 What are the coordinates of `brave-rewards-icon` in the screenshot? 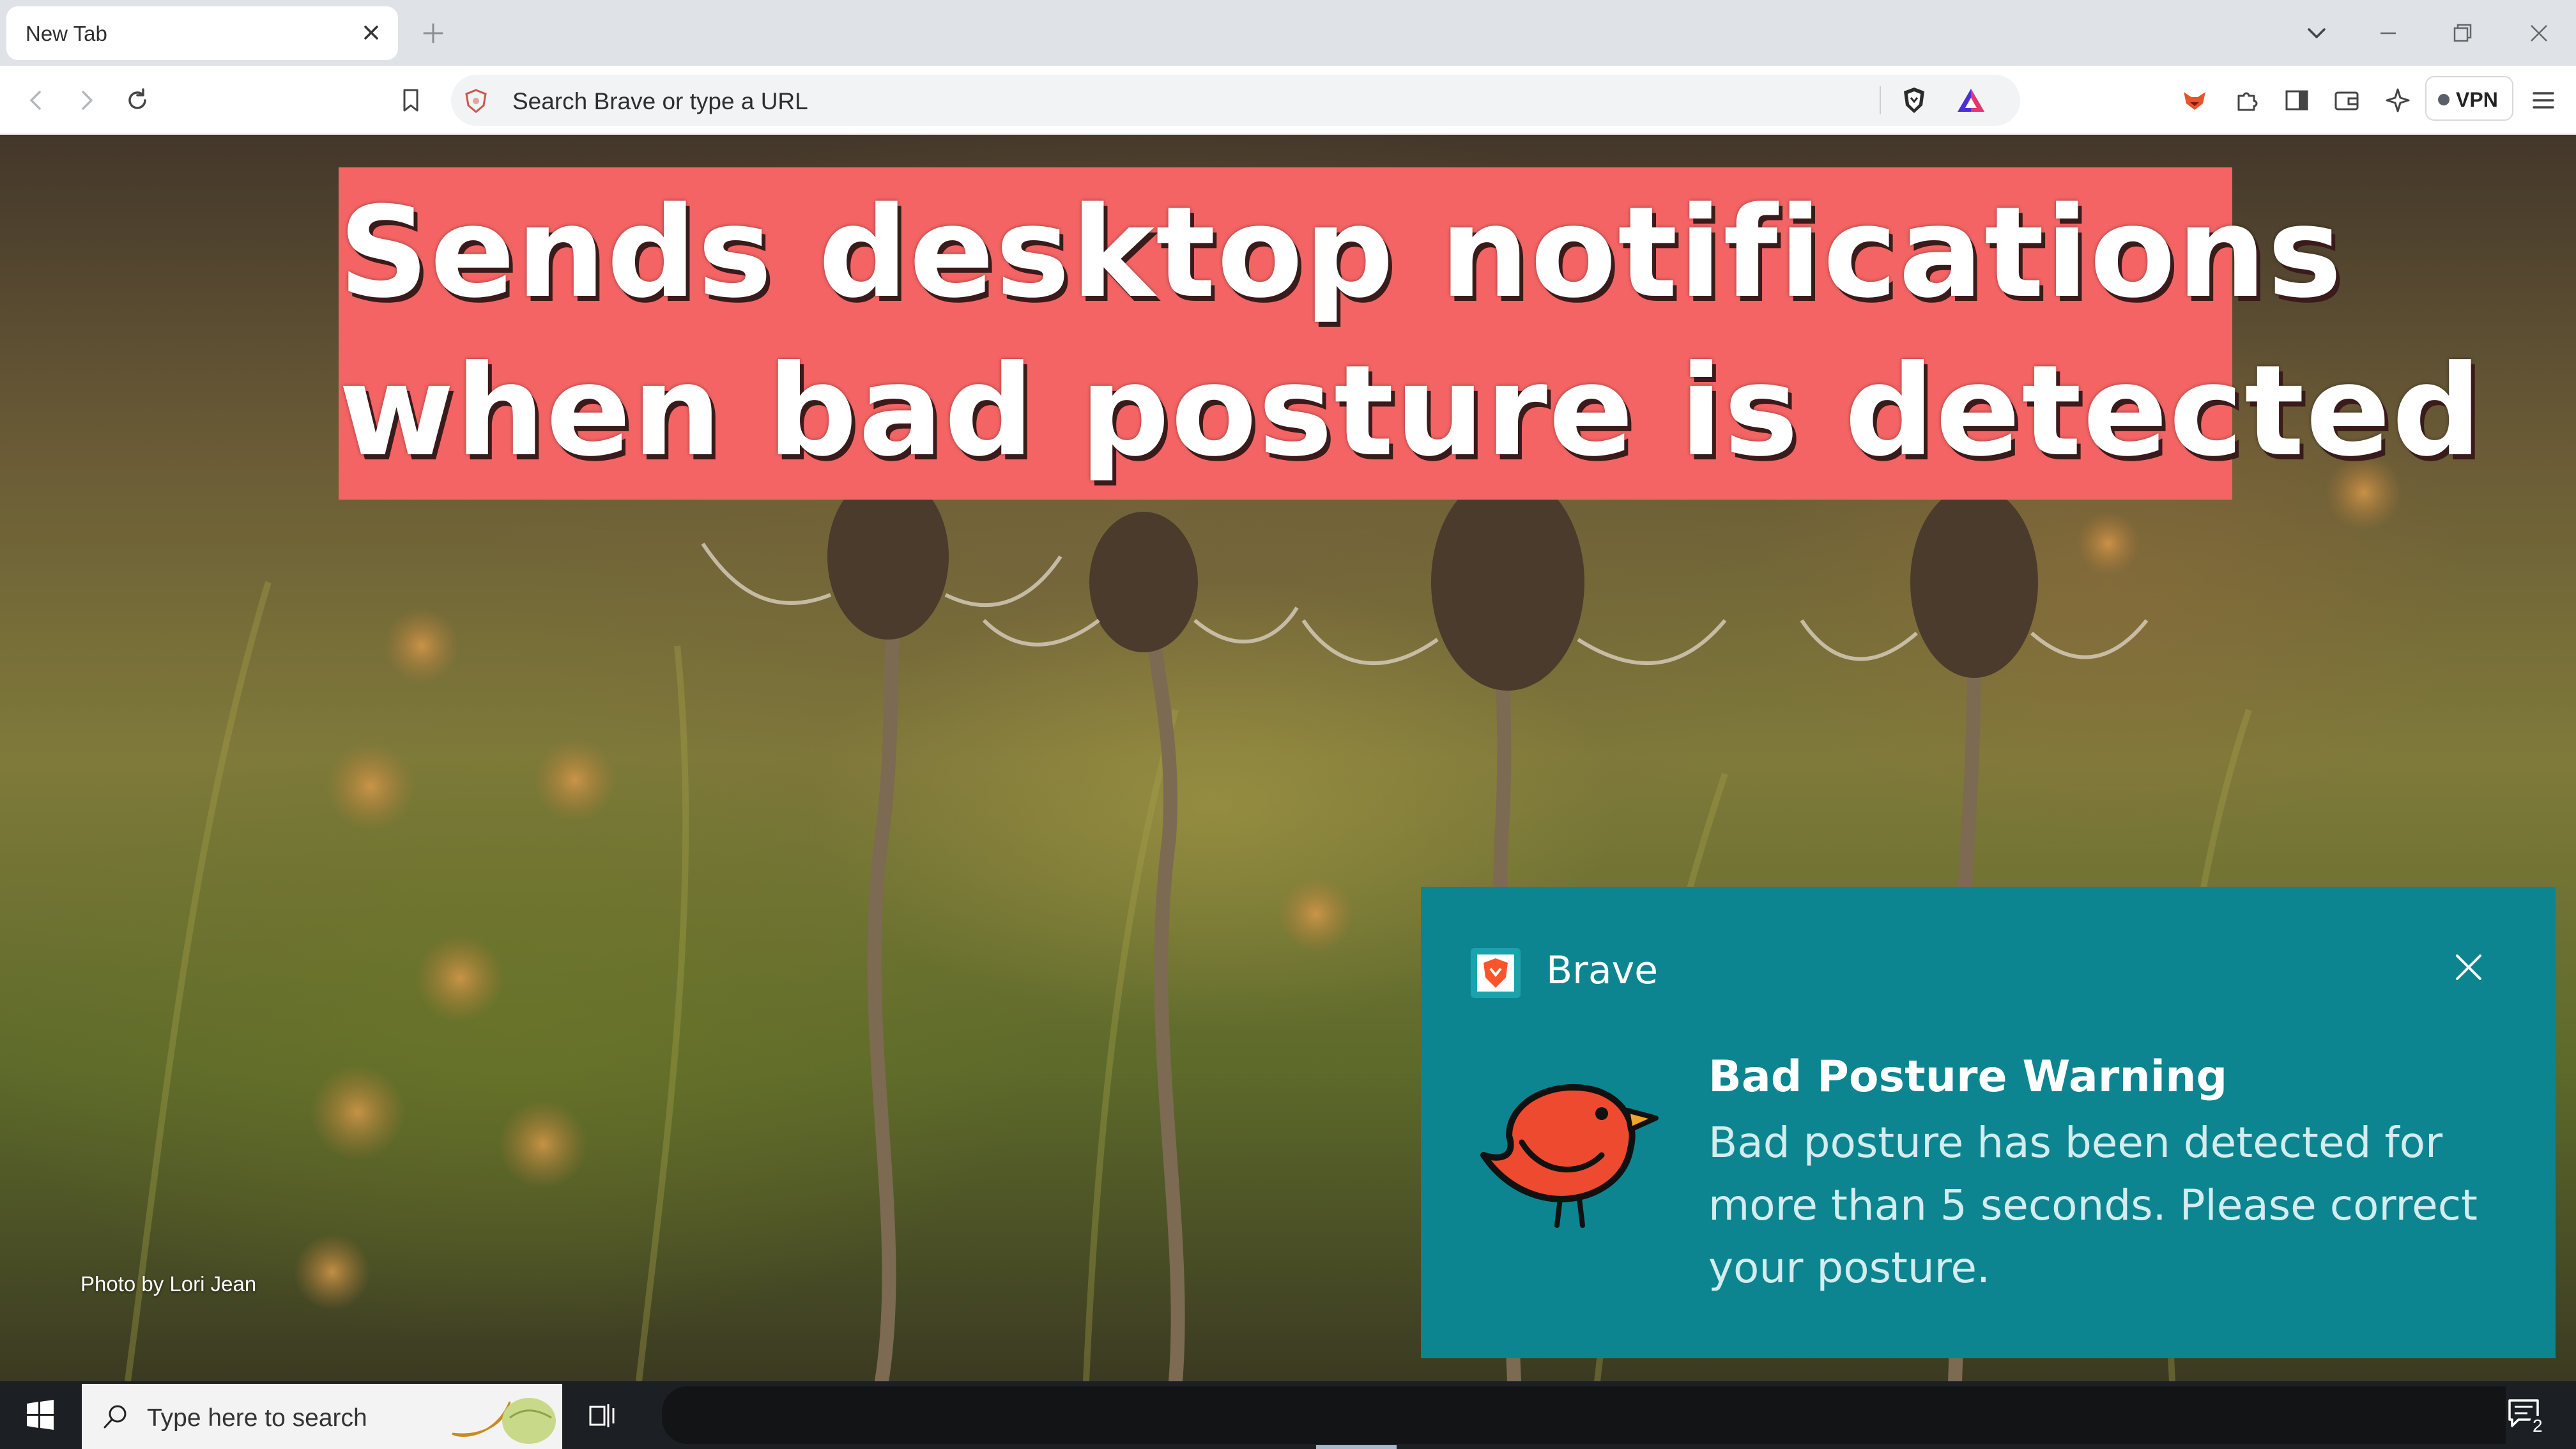 It's located at (1971, 100).